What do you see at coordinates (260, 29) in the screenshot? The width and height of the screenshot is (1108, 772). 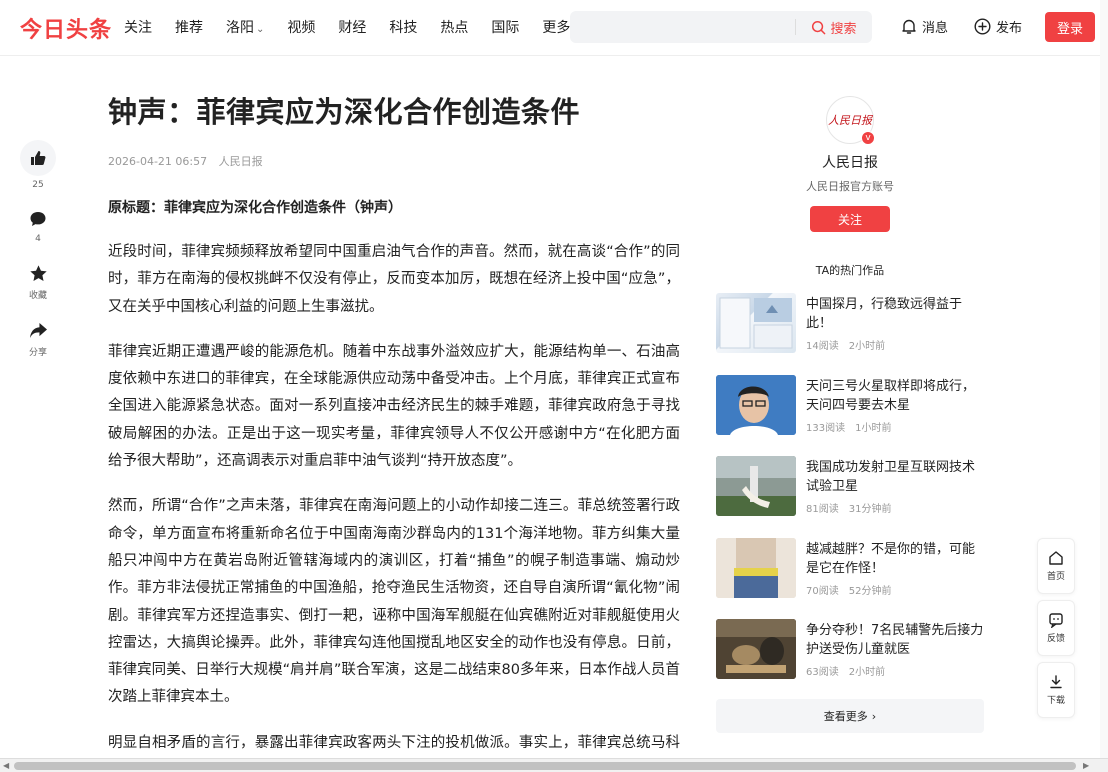 I see `chevron-down-icon: ⌄` at bounding box center [260, 29].